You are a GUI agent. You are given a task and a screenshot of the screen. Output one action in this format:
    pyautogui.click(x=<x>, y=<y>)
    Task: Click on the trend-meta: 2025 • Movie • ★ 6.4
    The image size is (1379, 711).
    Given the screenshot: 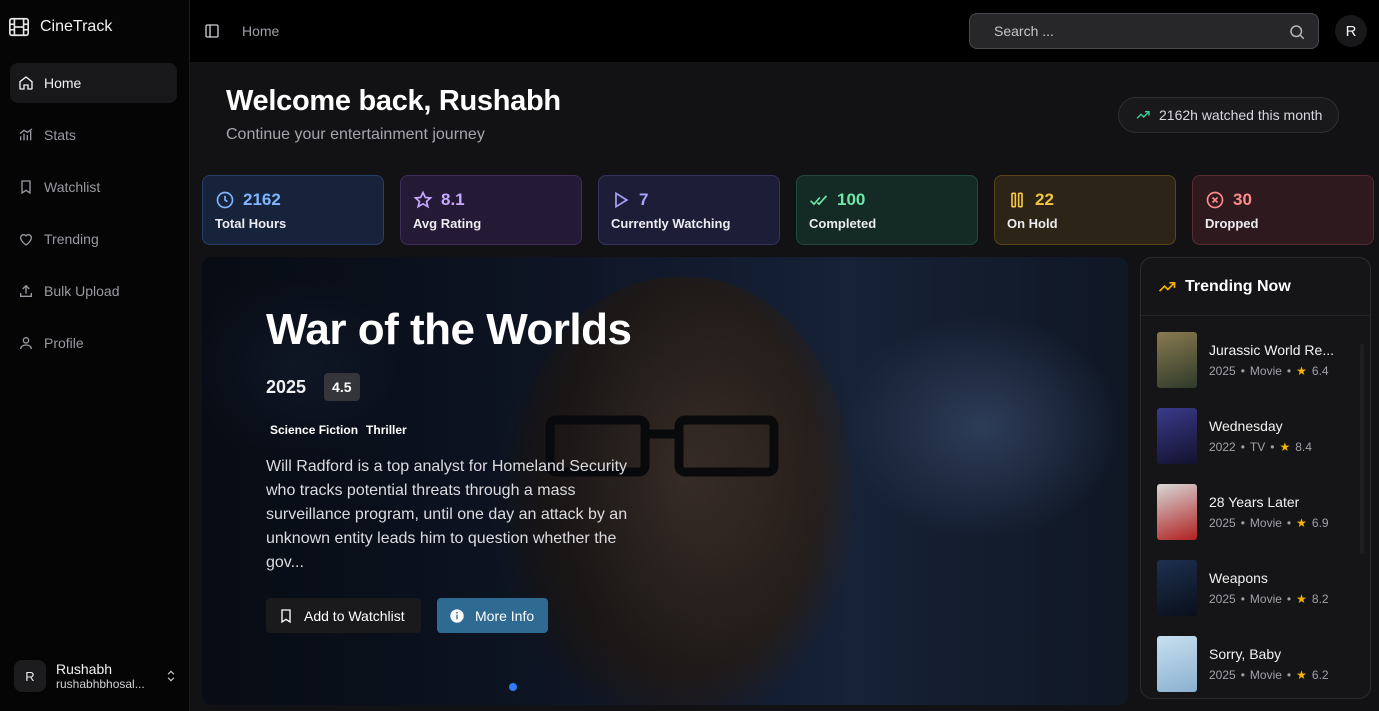 What is the action you would take?
    pyautogui.click(x=1269, y=371)
    